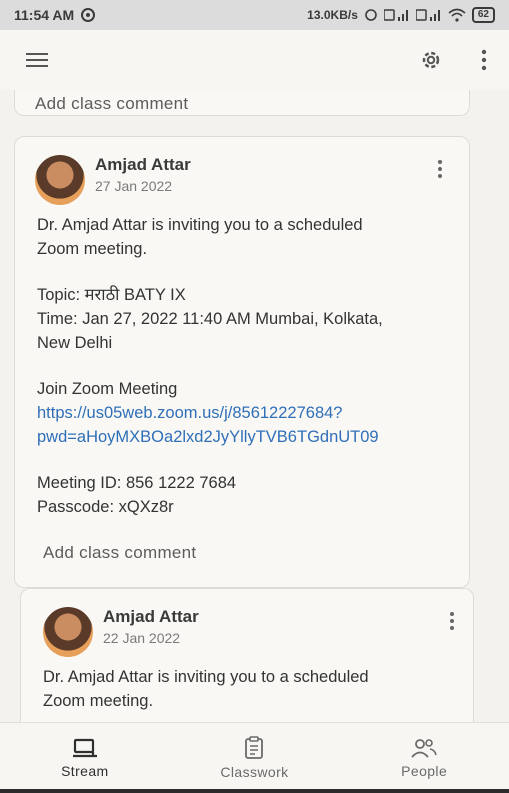 The width and height of the screenshot is (509, 793). I want to click on post-meta: Amjad Attar 27 Jan 2022, so click(143, 174).